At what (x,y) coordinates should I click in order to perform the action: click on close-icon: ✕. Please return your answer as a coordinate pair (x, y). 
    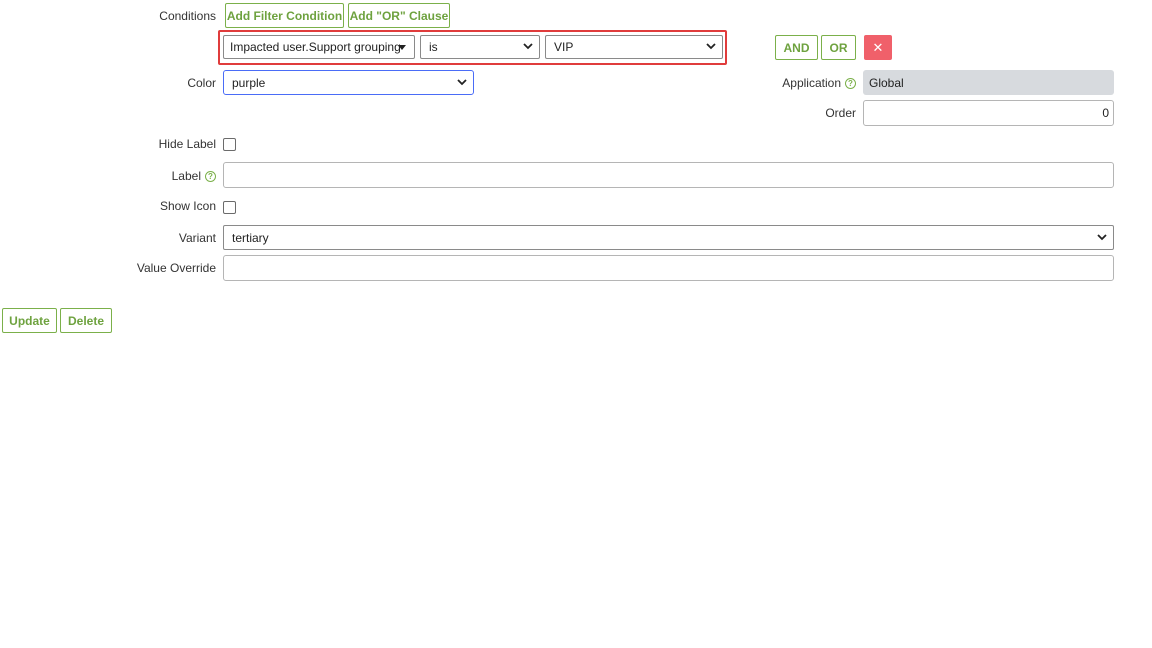
    Looking at the image, I should click on (878, 47).